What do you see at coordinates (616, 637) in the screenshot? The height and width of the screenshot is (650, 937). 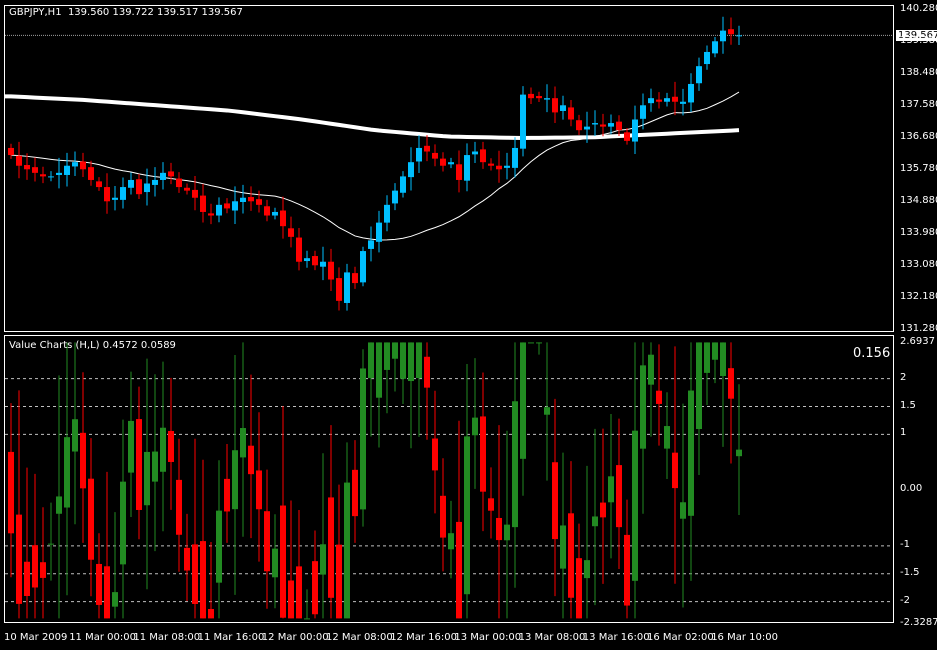 I see `time-axis-label: 13 Mar 16:00` at bounding box center [616, 637].